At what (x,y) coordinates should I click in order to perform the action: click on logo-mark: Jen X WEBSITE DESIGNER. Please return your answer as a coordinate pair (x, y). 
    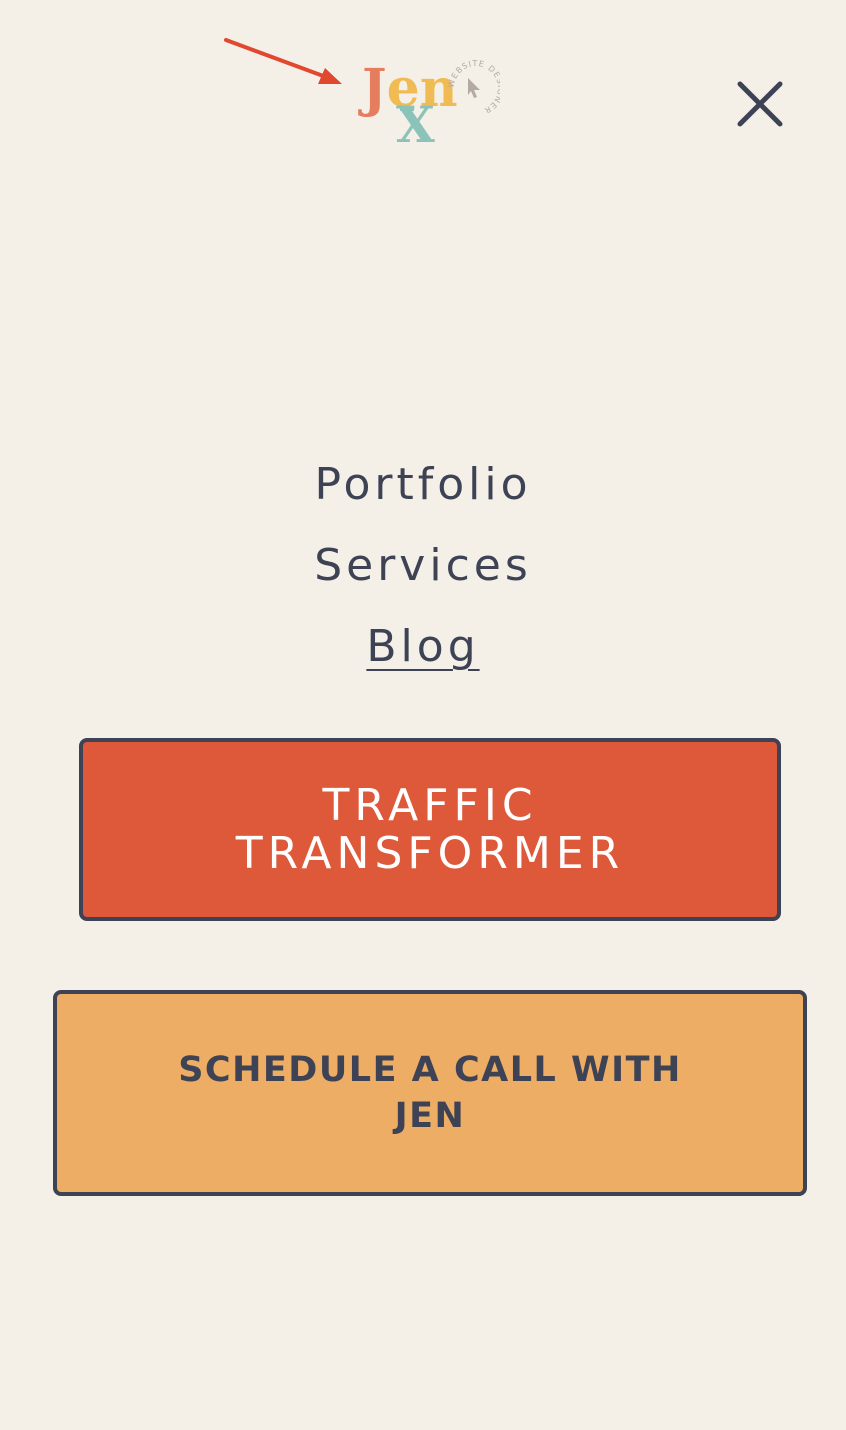
    Looking at the image, I should click on (431, 106).